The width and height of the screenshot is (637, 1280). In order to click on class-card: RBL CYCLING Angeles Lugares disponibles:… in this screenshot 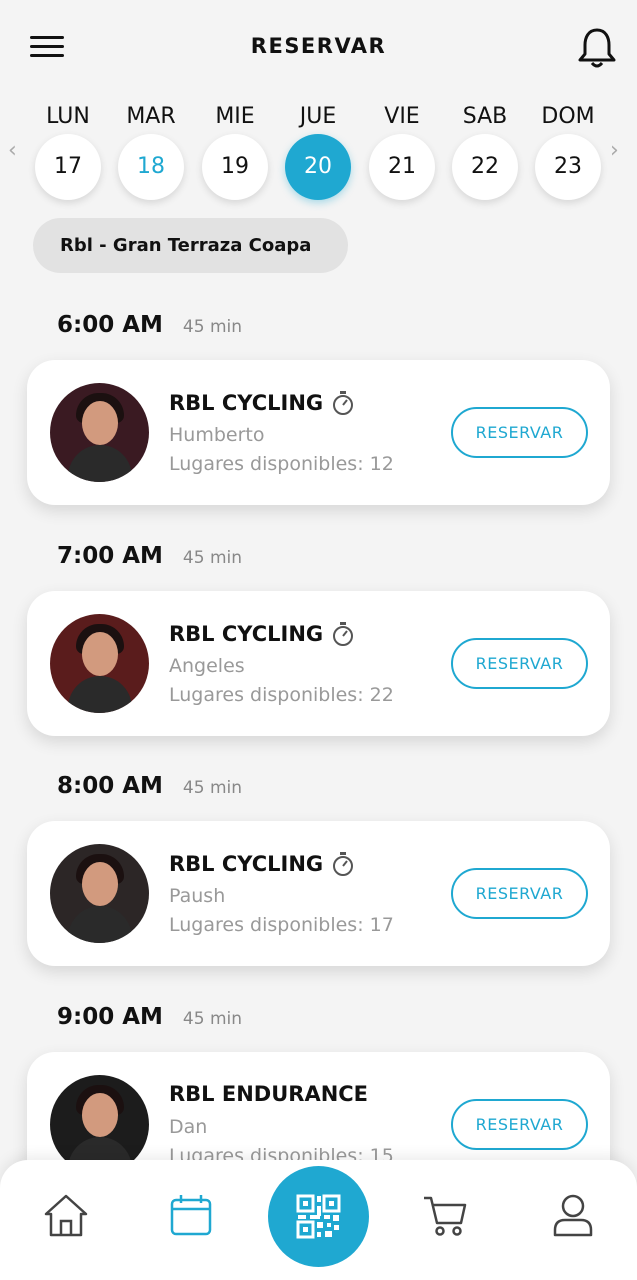, I will do `click(318, 663)`.